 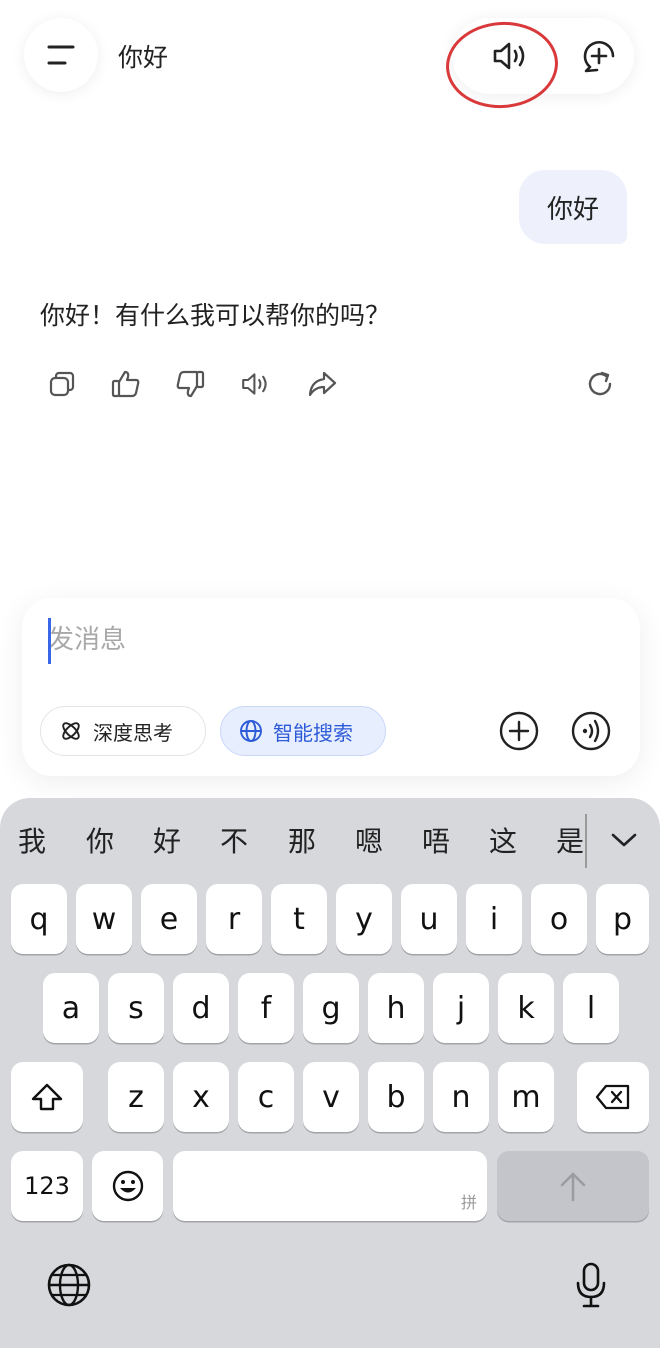 What do you see at coordinates (331, 1097) in the screenshot?
I see `key-v: v` at bounding box center [331, 1097].